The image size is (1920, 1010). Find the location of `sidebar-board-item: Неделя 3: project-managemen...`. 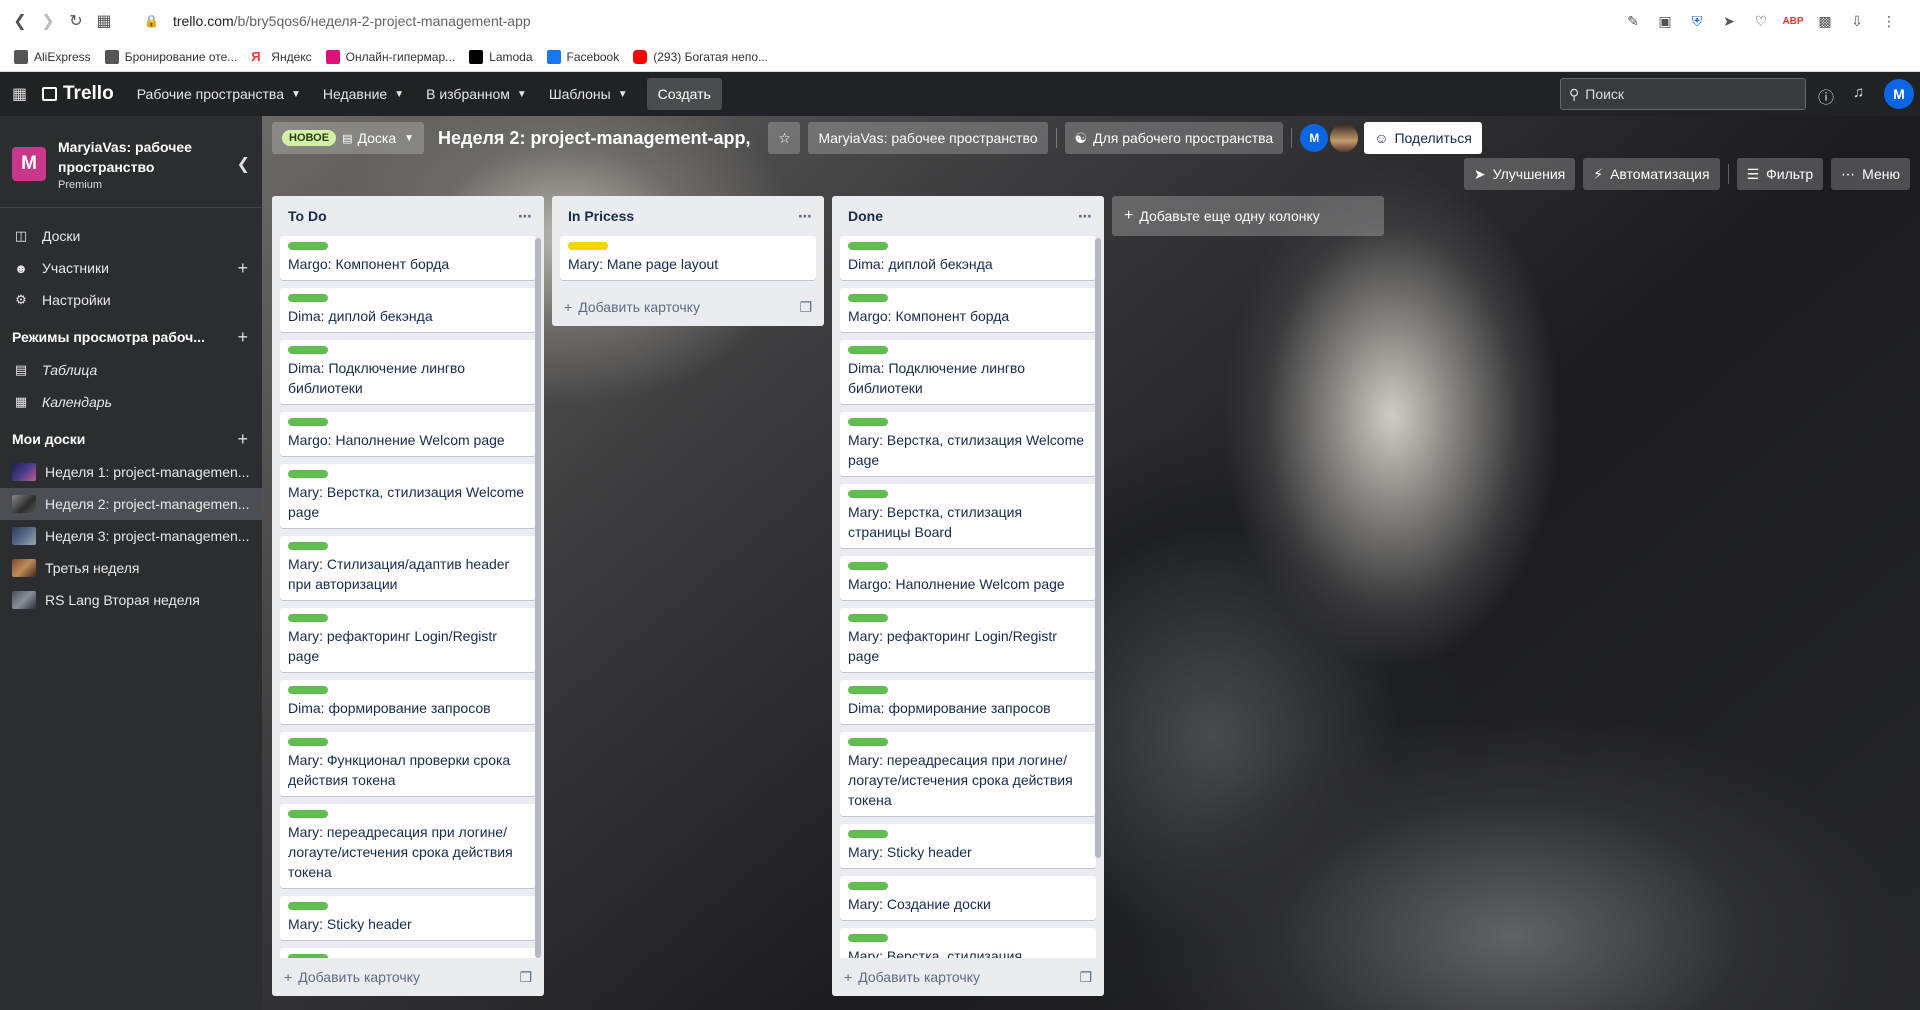

sidebar-board-item: Неделя 3: project-managemen... is located at coordinates (131, 536).